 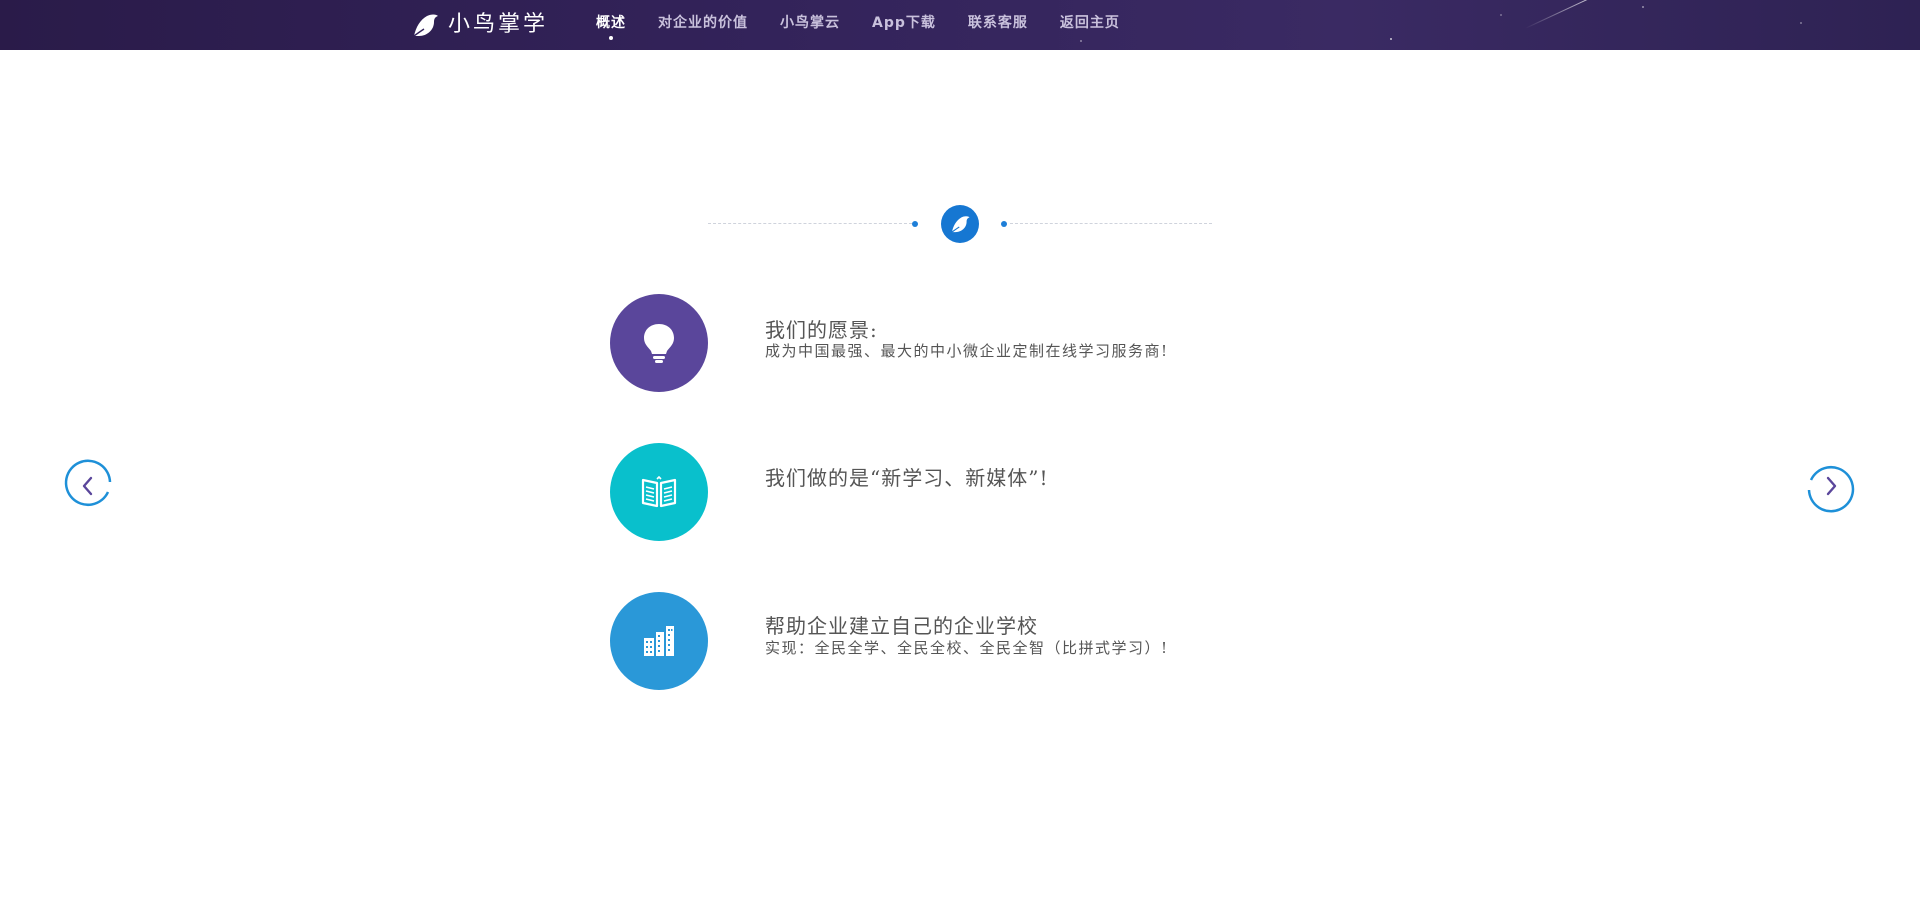 I want to click on divider-badge, so click(x=960, y=224).